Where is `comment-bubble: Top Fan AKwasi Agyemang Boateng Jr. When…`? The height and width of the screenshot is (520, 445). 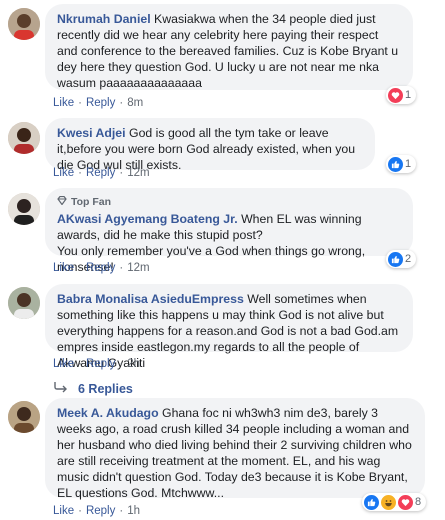
comment-bubble: Top Fan AKwasi Agyemang Boateng Jr. When… is located at coordinates (229, 231).